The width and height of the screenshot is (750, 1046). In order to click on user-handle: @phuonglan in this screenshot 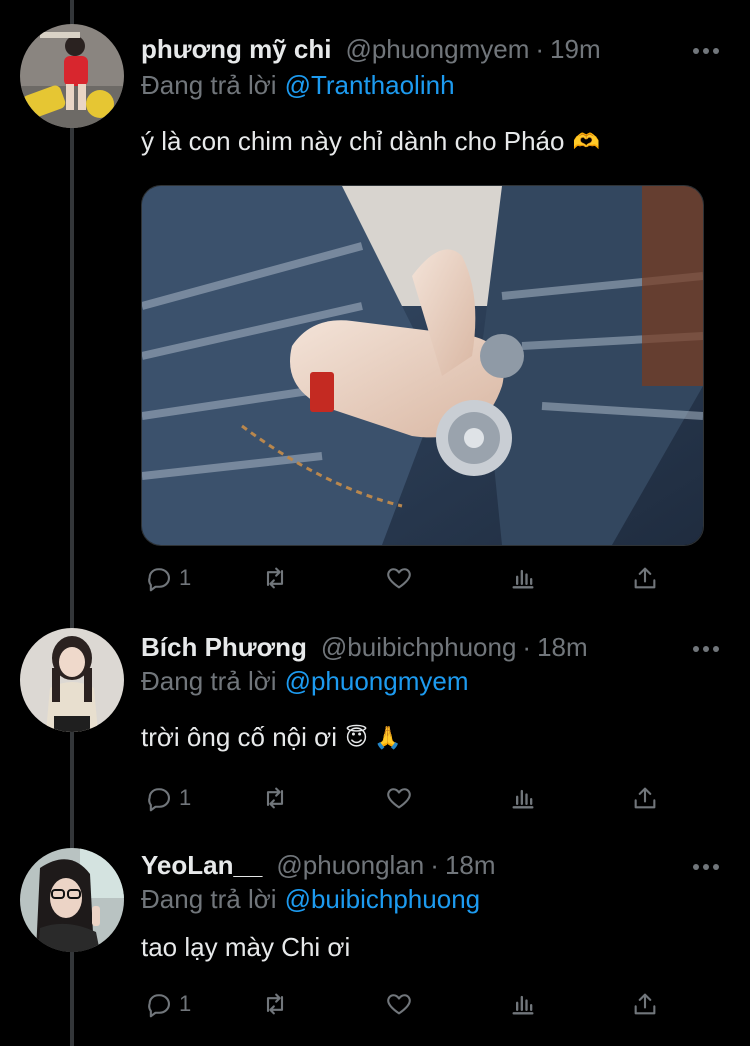, I will do `click(350, 865)`.